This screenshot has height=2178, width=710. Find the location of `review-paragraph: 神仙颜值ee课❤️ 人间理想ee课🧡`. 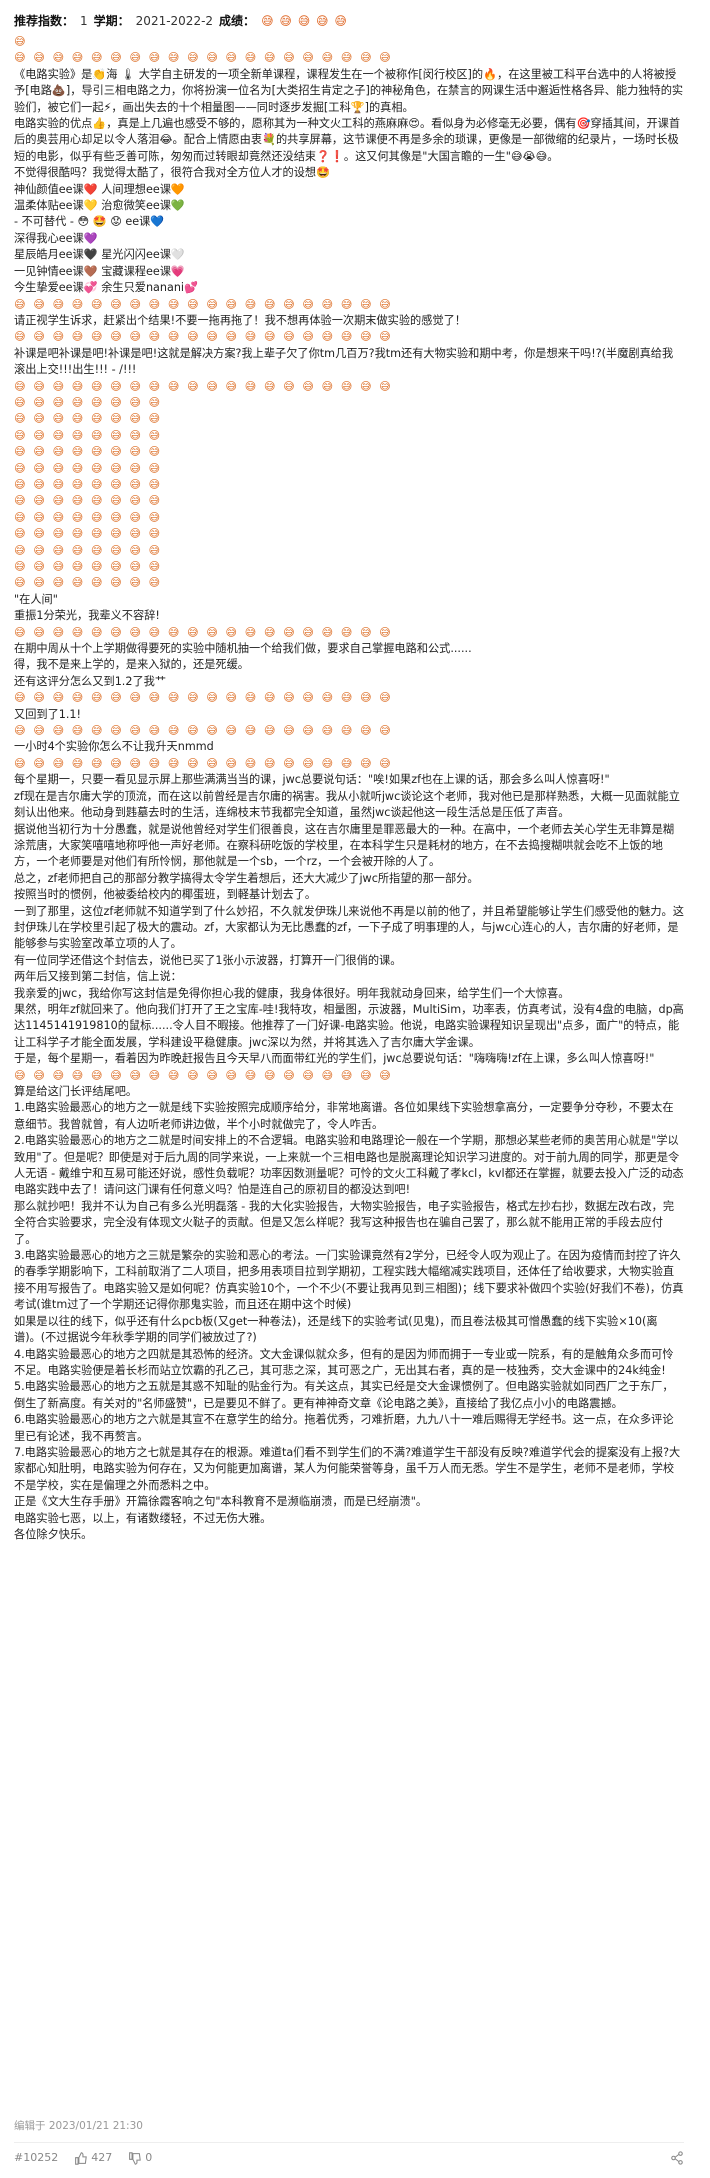

review-paragraph: 神仙颜值ee课❤️ 人间理想ee课🧡 is located at coordinates (99, 189).